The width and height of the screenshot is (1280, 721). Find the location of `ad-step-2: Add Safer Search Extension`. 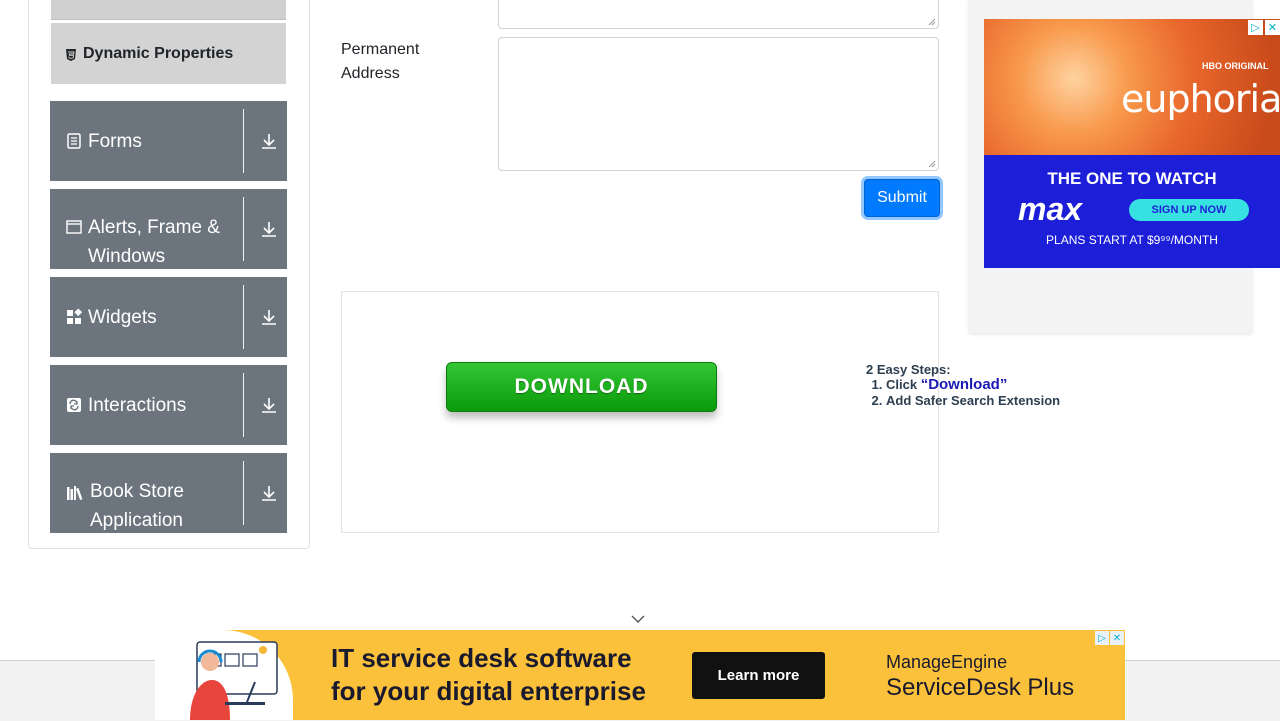

ad-step-2: Add Safer Search Extension is located at coordinates (973, 401).